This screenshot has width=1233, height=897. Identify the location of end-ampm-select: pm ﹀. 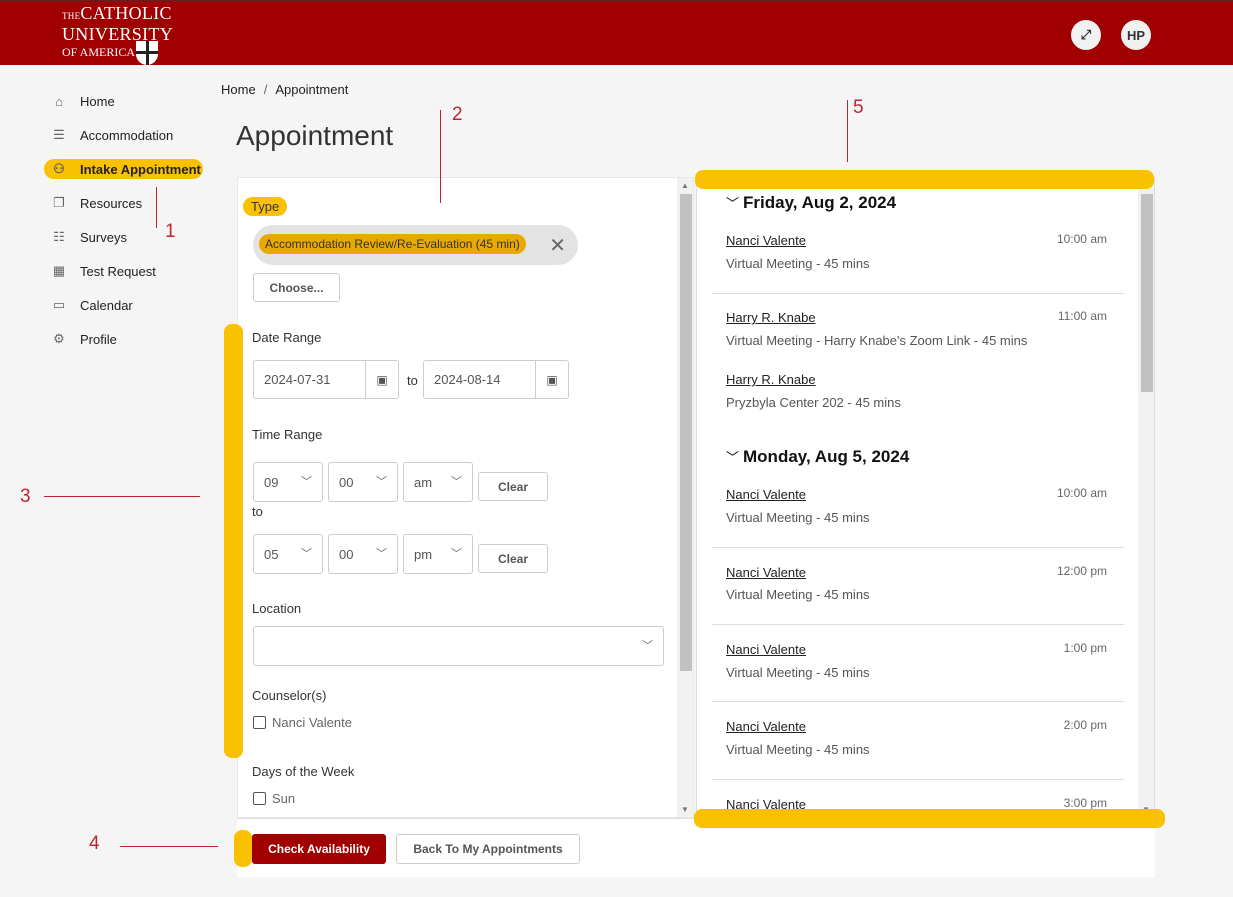
(438, 554).